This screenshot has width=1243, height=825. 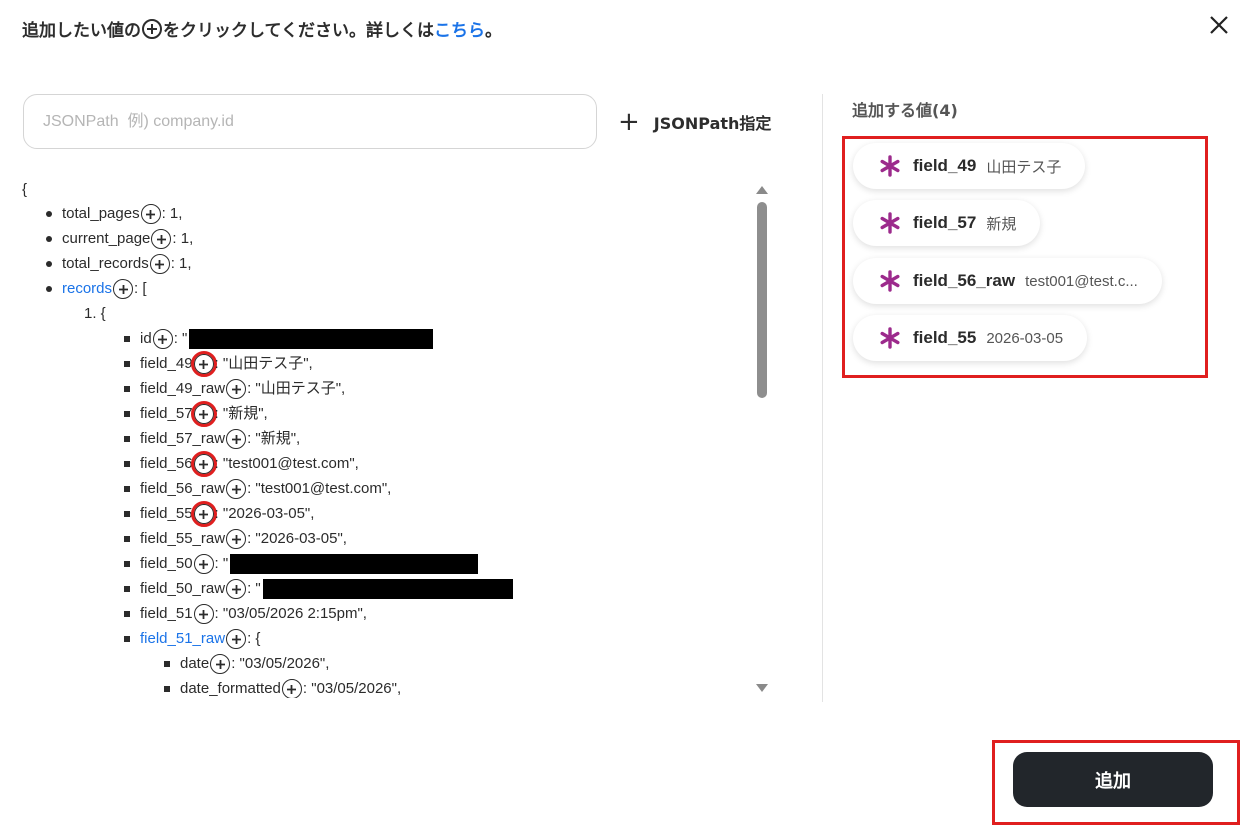 What do you see at coordinates (230, 688) in the screenshot?
I see `tree-key: date_formatted` at bounding box center [230, 688].